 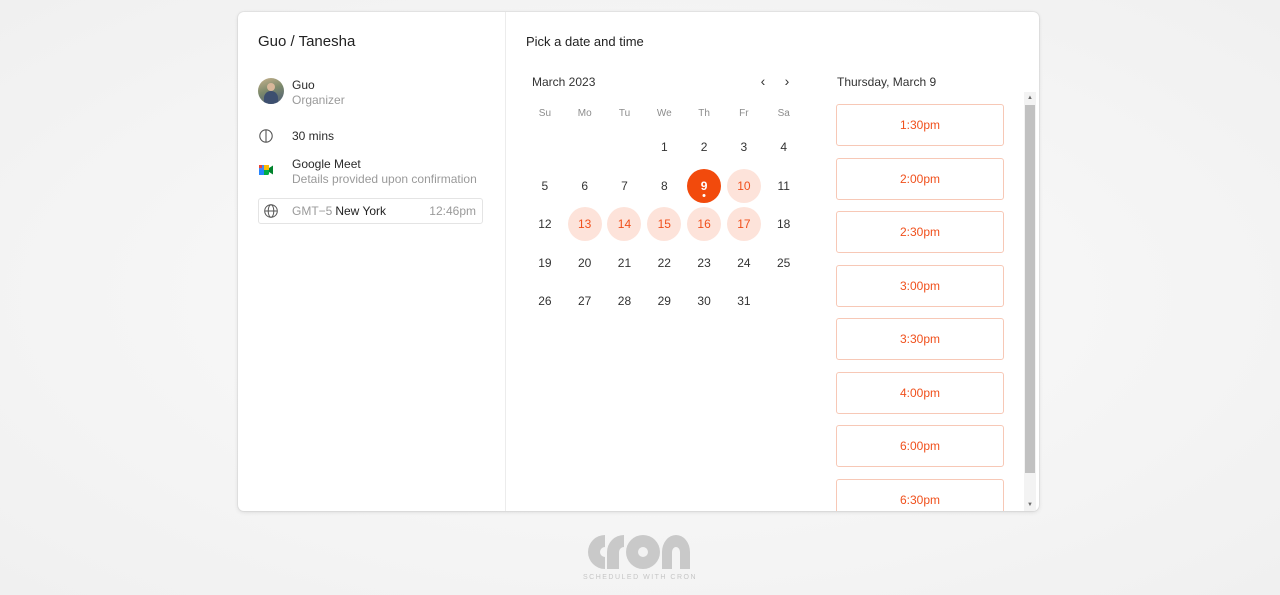 I want to click on calendar-day: 8, so click(x=664, y=186).